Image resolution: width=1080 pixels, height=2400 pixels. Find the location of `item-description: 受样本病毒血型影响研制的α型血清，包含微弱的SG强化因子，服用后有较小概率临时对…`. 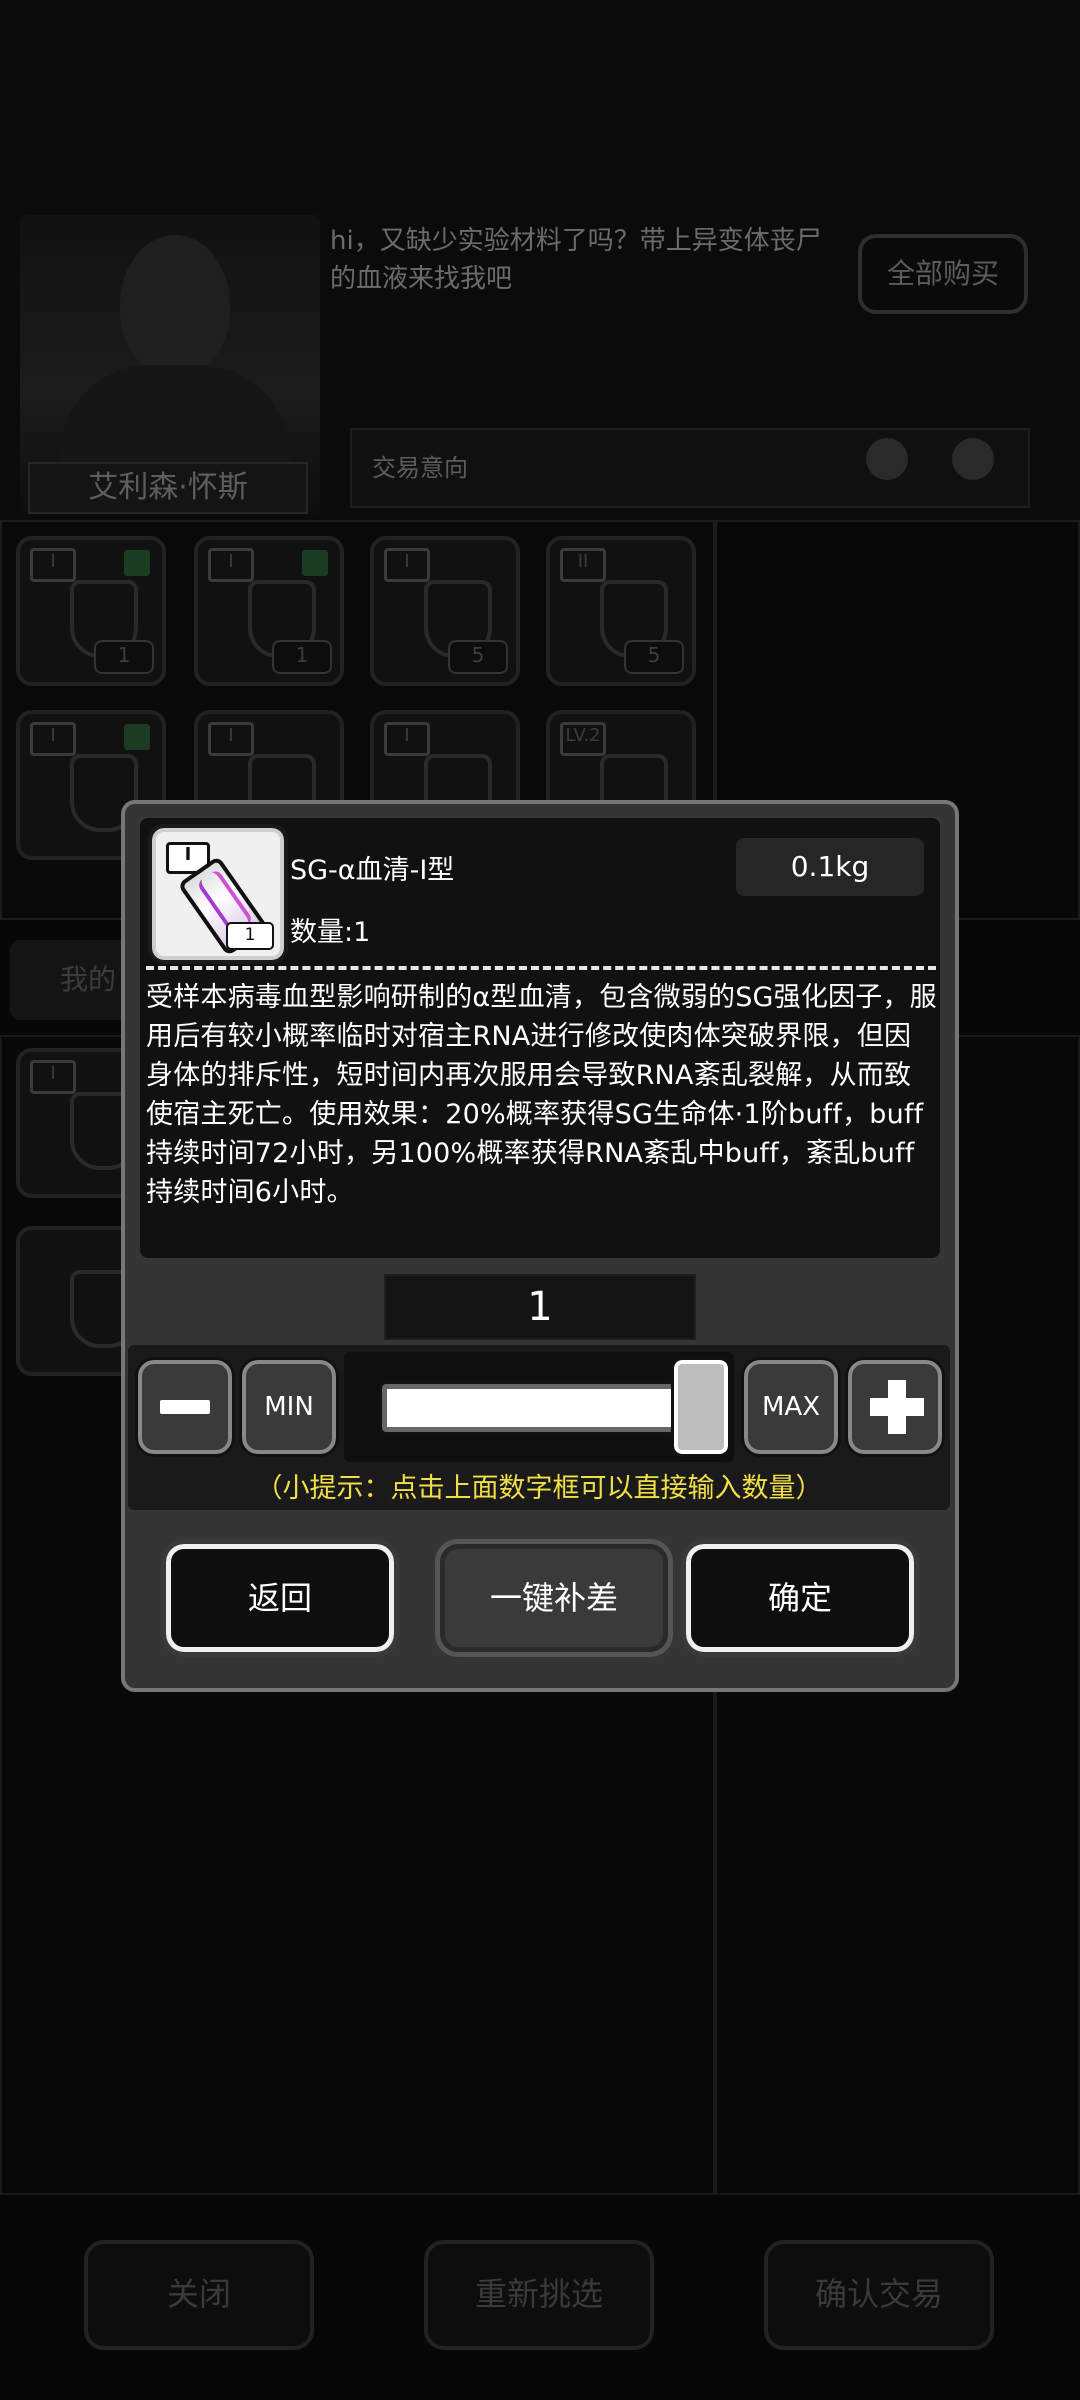

item-description: 受样本病毒血型影响研制的α型血清，包含微弱的SG强化因子，服用后有较小概率临时对… is located at coordinates (541, 1095).